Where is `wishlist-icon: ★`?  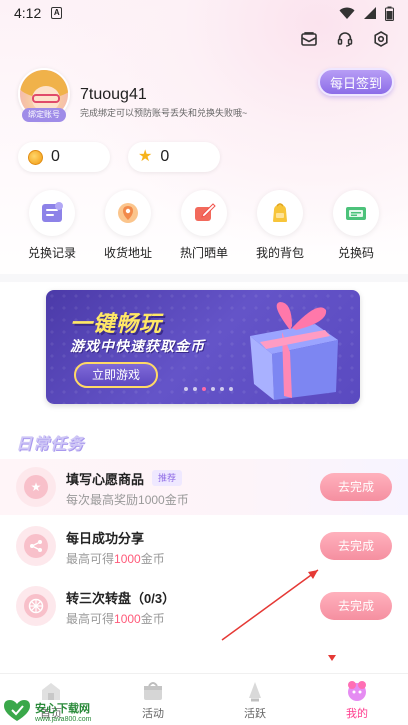
wishlist-icon: ★ is located at coordinates (36, 487).